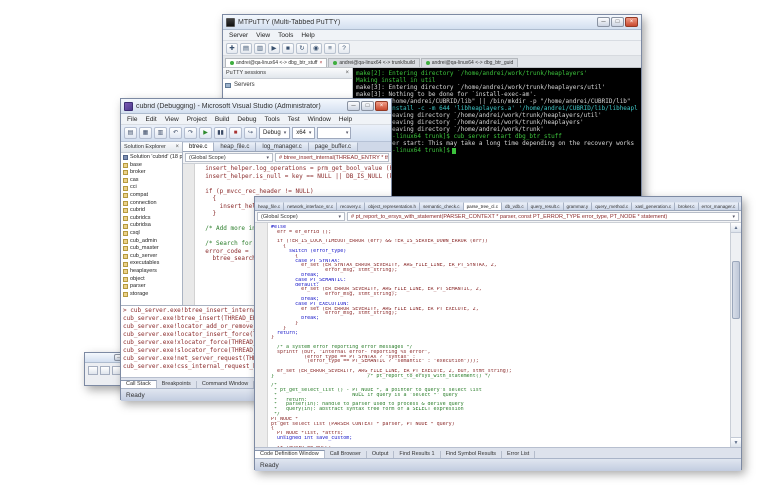 Image resolution: width=768 pixels, height=504 pixels. What do you see at coordinates (151, 280) in the screenshot?
I see `solution-project-item: object` at bounding box center [151, 280].